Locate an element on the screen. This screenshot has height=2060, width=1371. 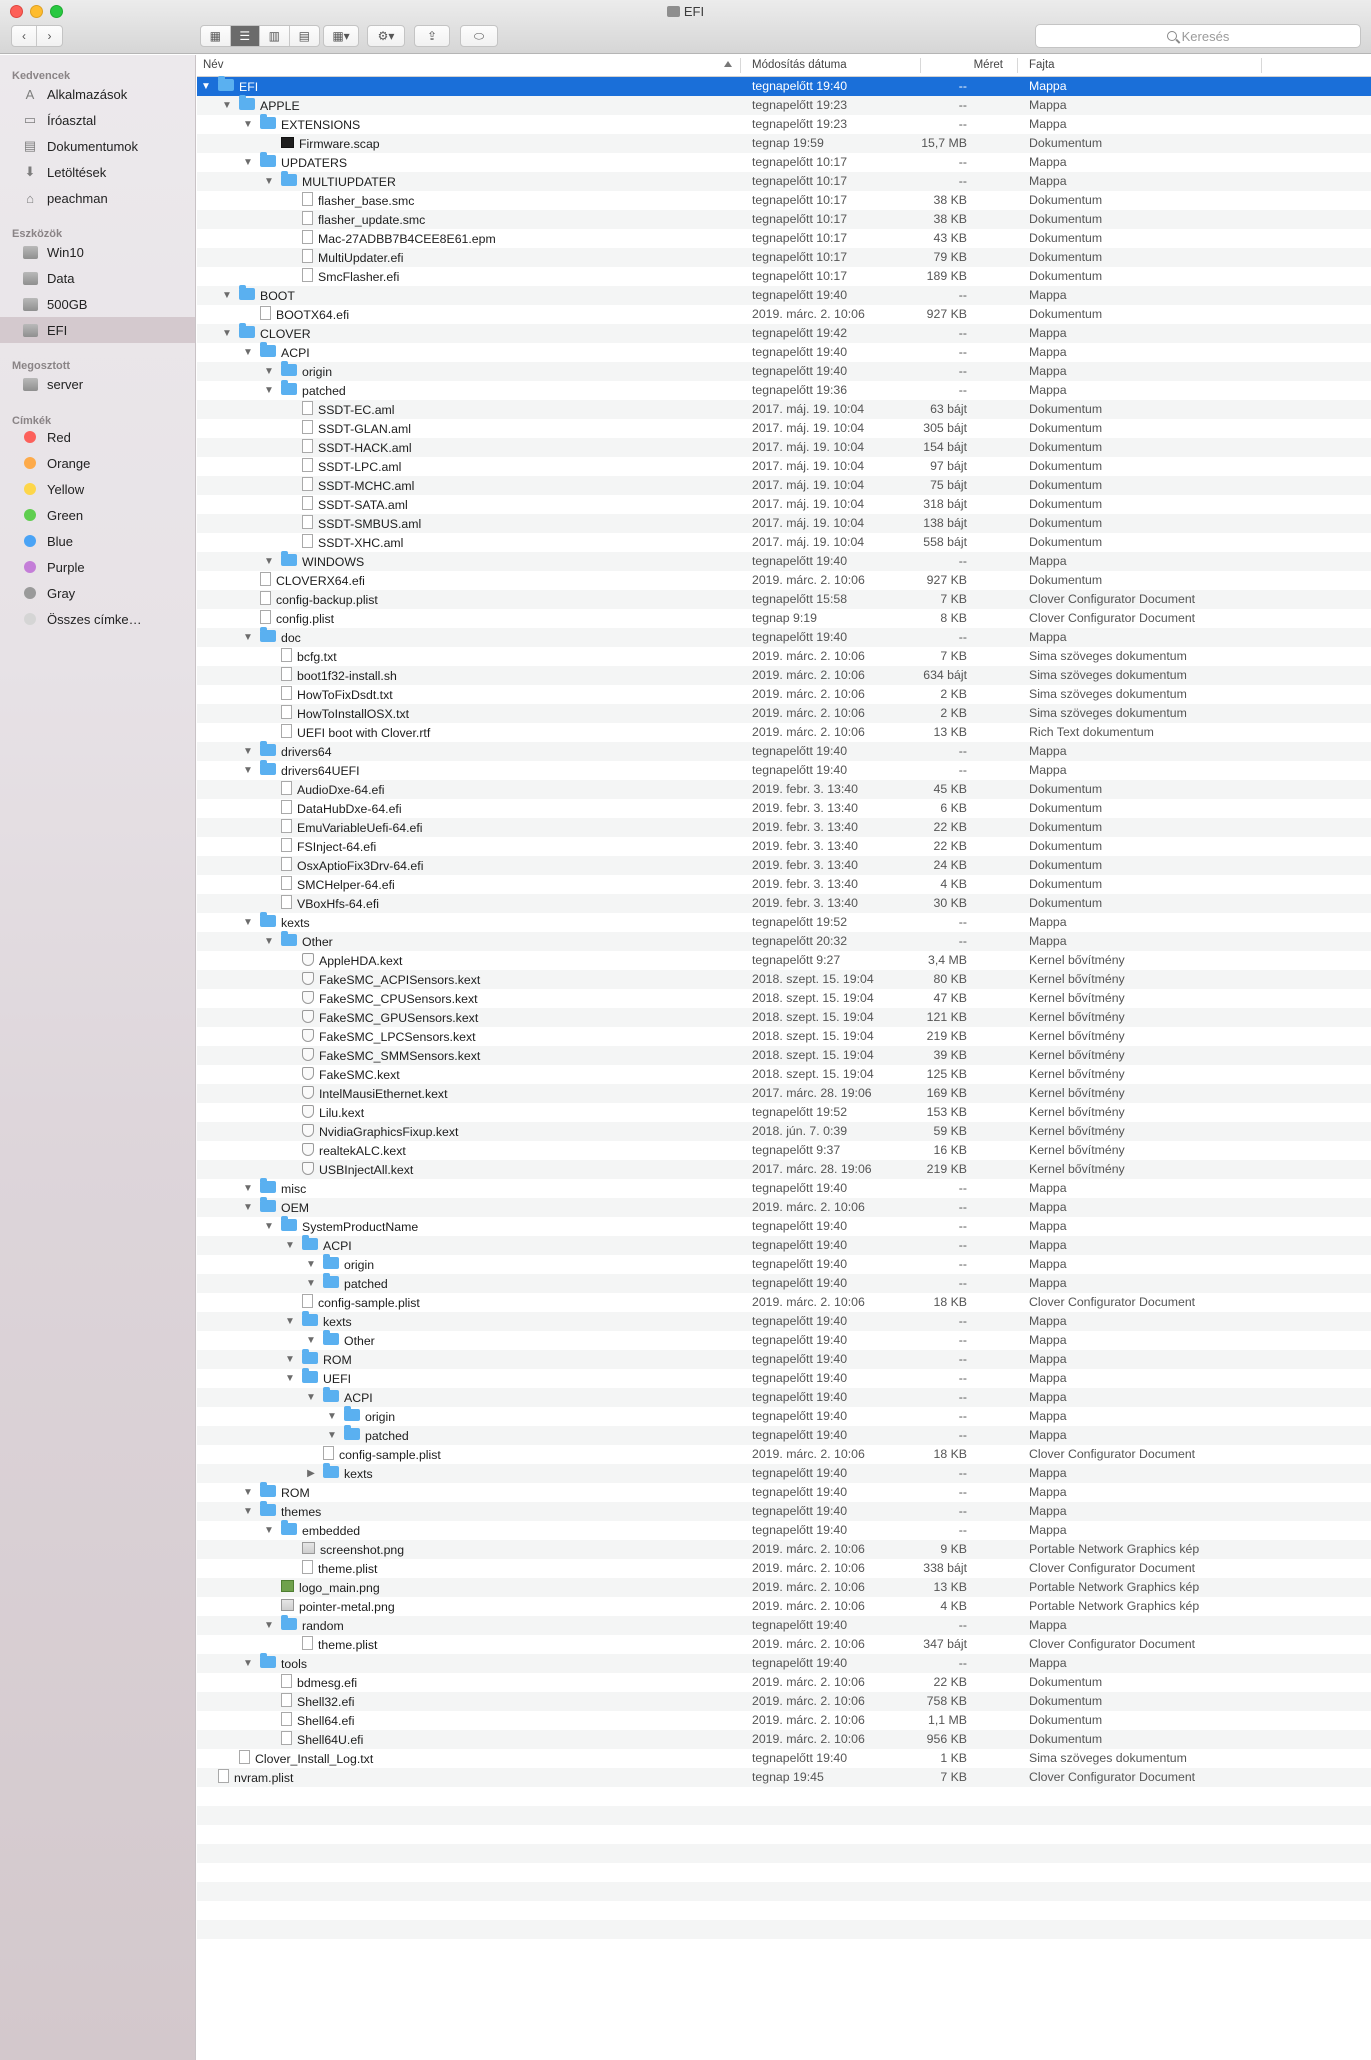
table-row: ▼ EFI tegnapelőtt 19:40 -- Mappa is located at coordinates (784, 86).